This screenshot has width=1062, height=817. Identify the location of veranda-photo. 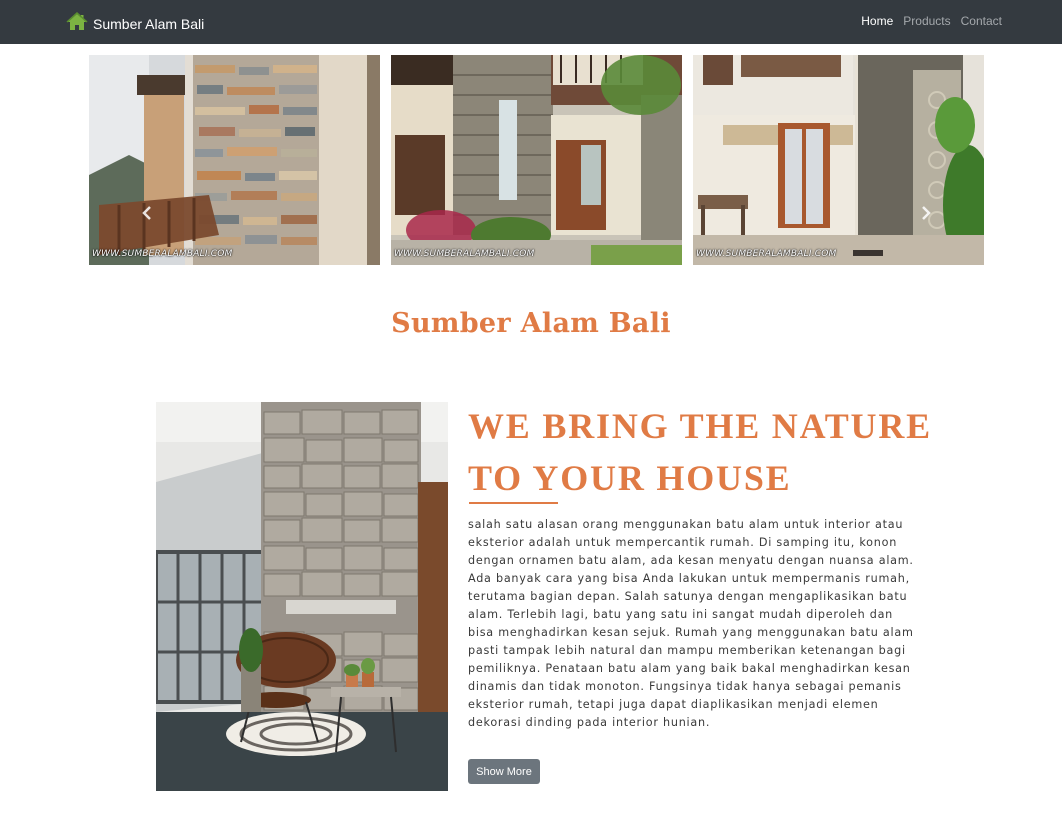
(838, 160).